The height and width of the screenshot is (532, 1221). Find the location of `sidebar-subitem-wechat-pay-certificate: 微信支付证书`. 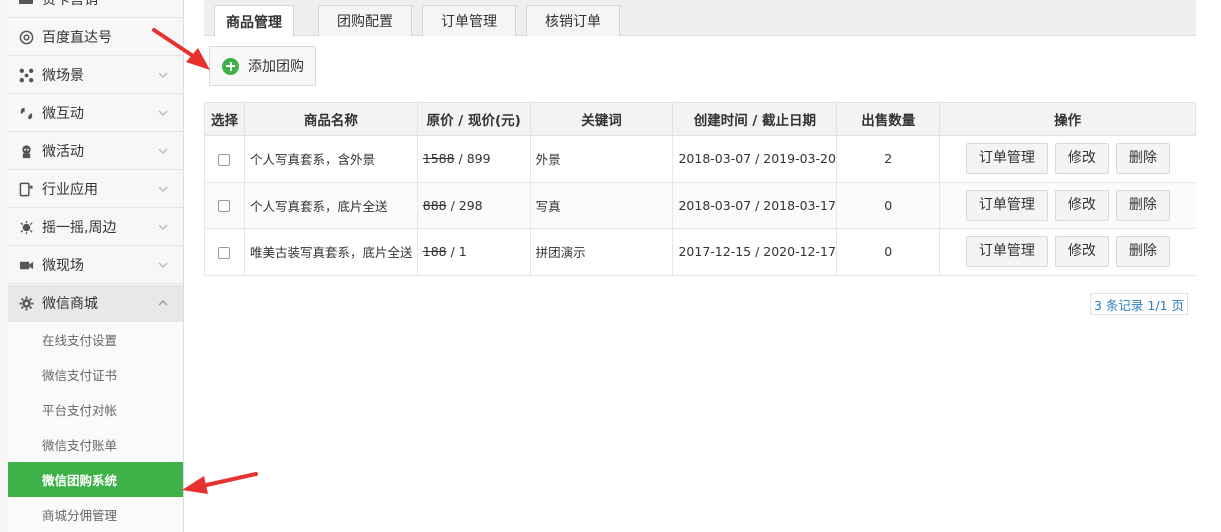

sidebar-subitem-wechat-pay-certificate: 微信支付证书 is located at coordinates (95, 374).